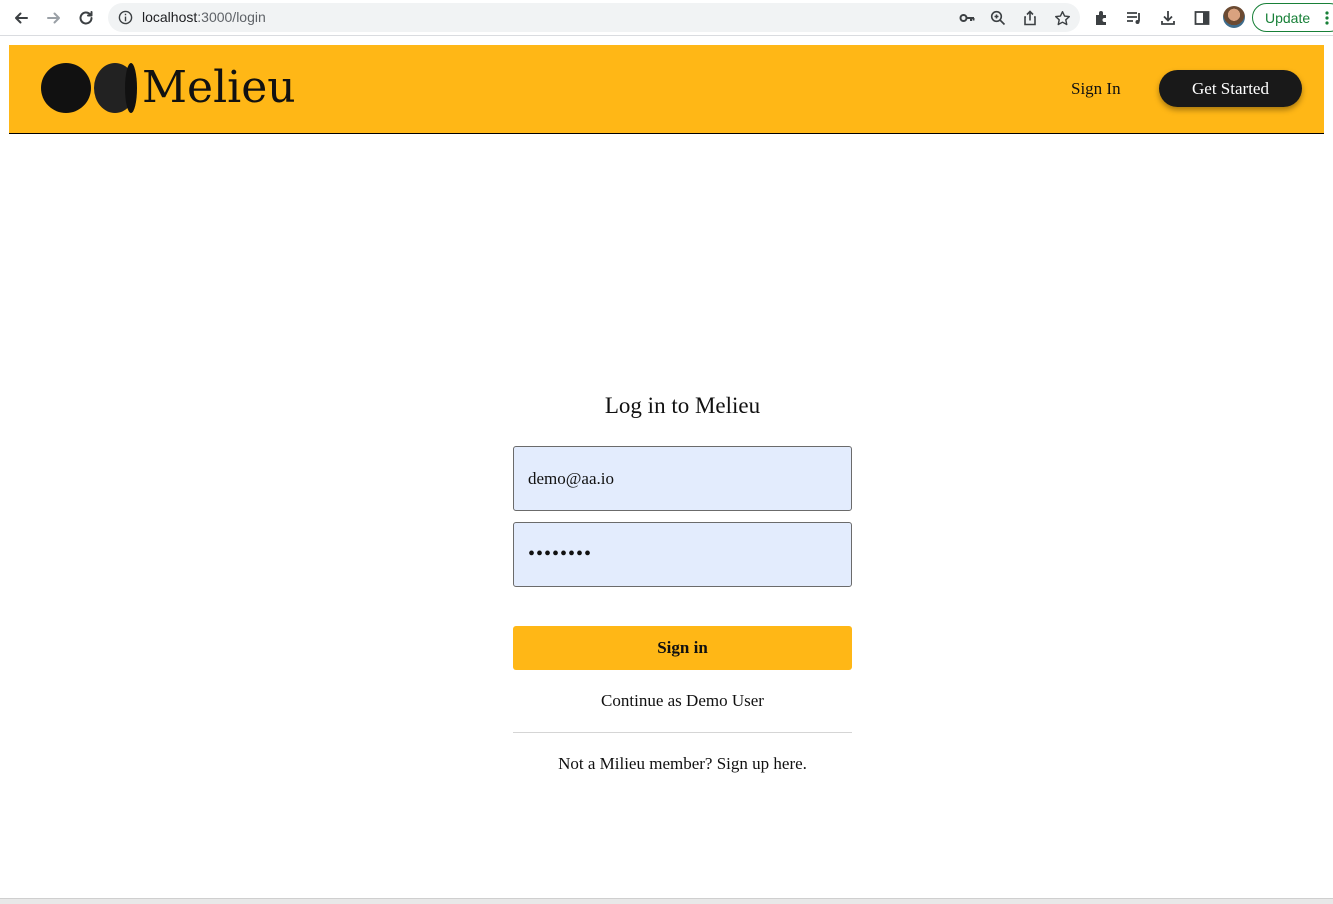  I want to click on menu-icon, so click(1327, 18).